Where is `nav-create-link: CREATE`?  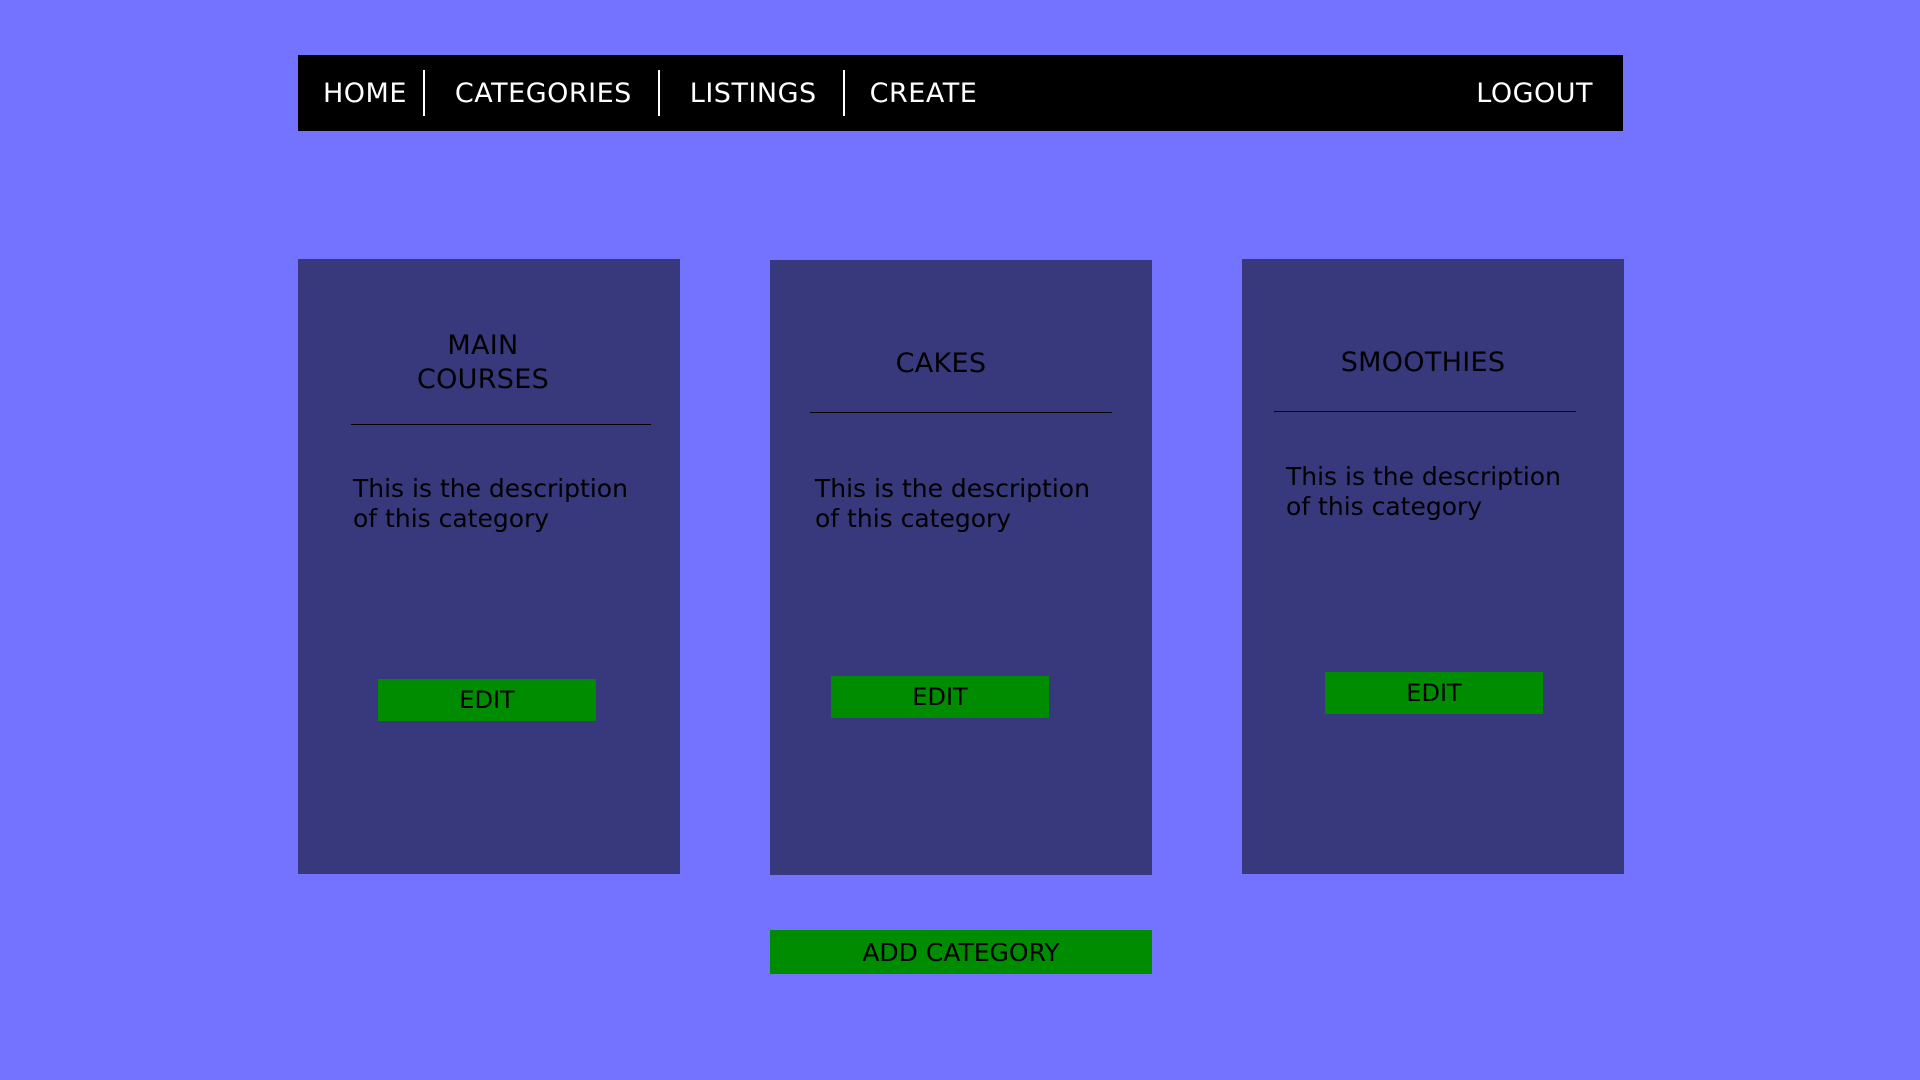 nav-create-link: CREATE is located at coordinates (911, 93).